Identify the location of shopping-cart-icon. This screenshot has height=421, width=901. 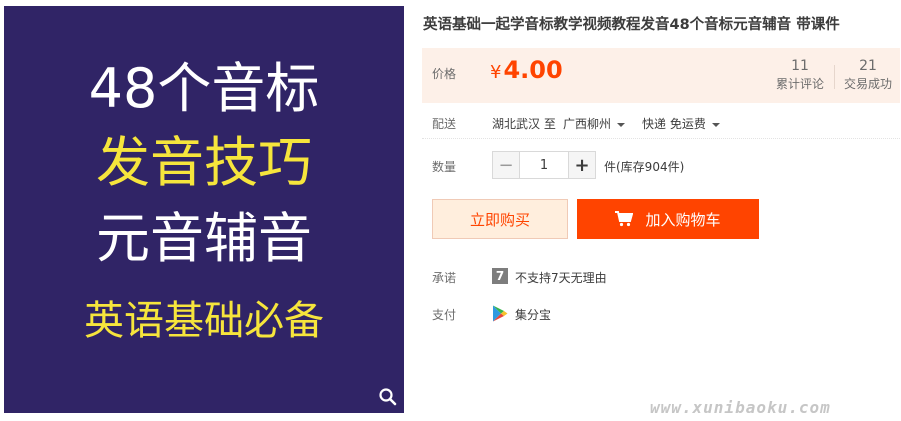
(624, 219).